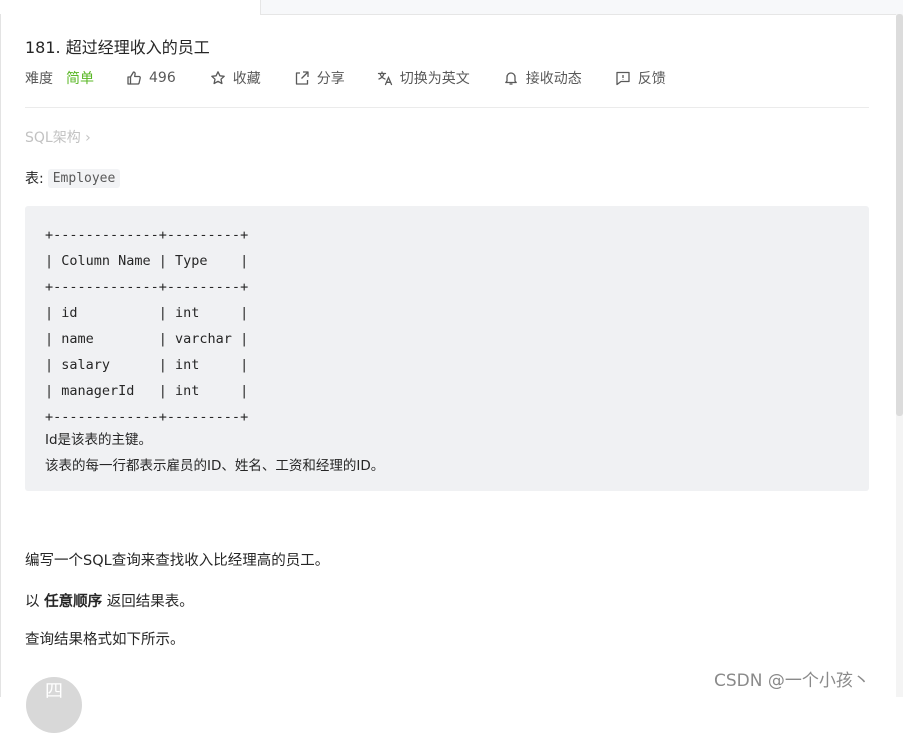 This screenshot has height=733, width=903. Describe the element at coordinates (80, 79) in the screenshot. I see `difficulty-value: 简单` at that location.